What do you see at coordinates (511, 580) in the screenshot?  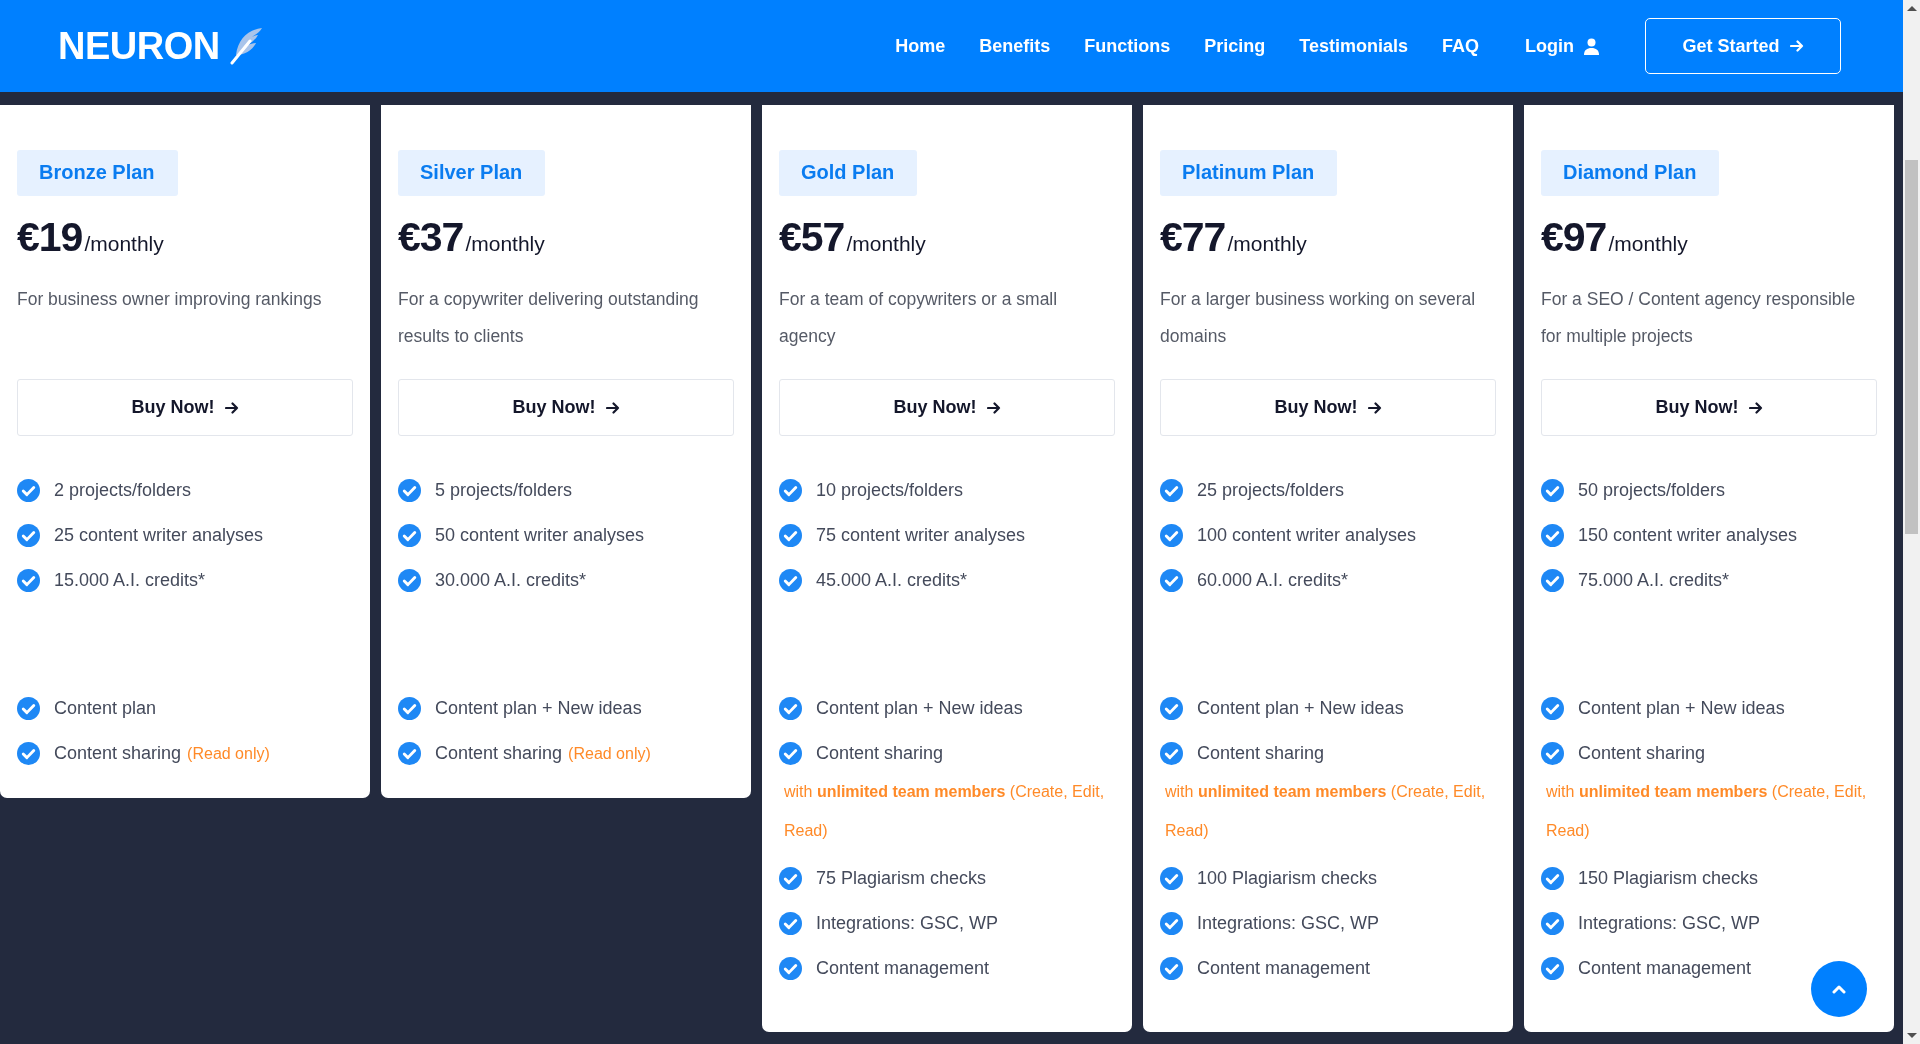 I see `feature-text: 30.000 A.I. credits*` at bounding box center [511, 580].